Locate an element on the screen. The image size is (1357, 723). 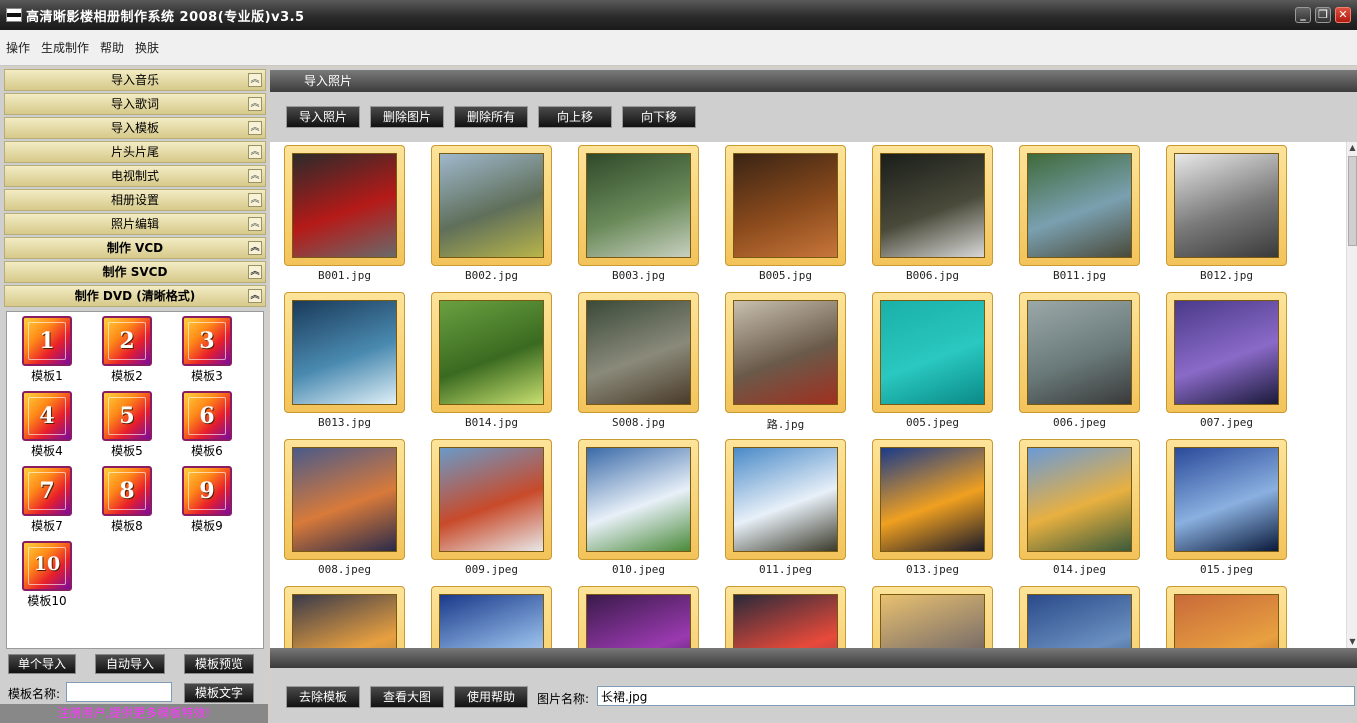
template-item: 6 模板6 is located at coordinates (207, 425).